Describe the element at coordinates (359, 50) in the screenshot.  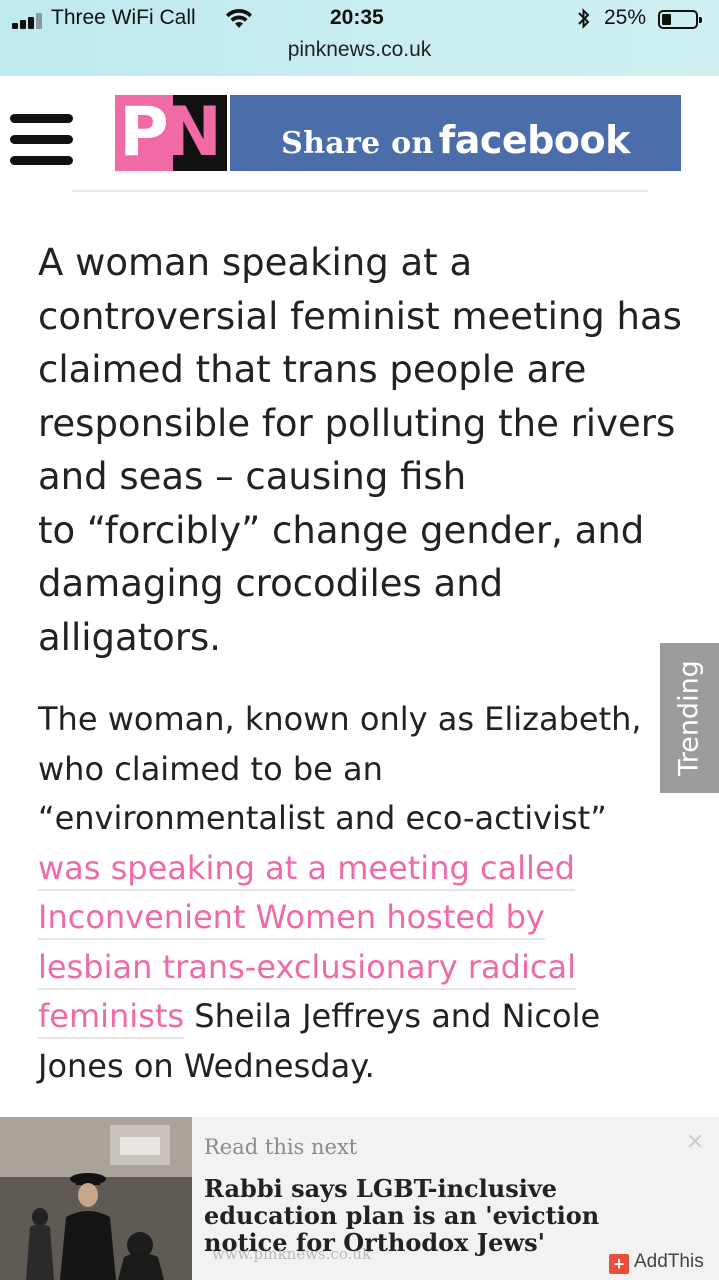
I see `url-bar: pinknews.co.uk` at that location.